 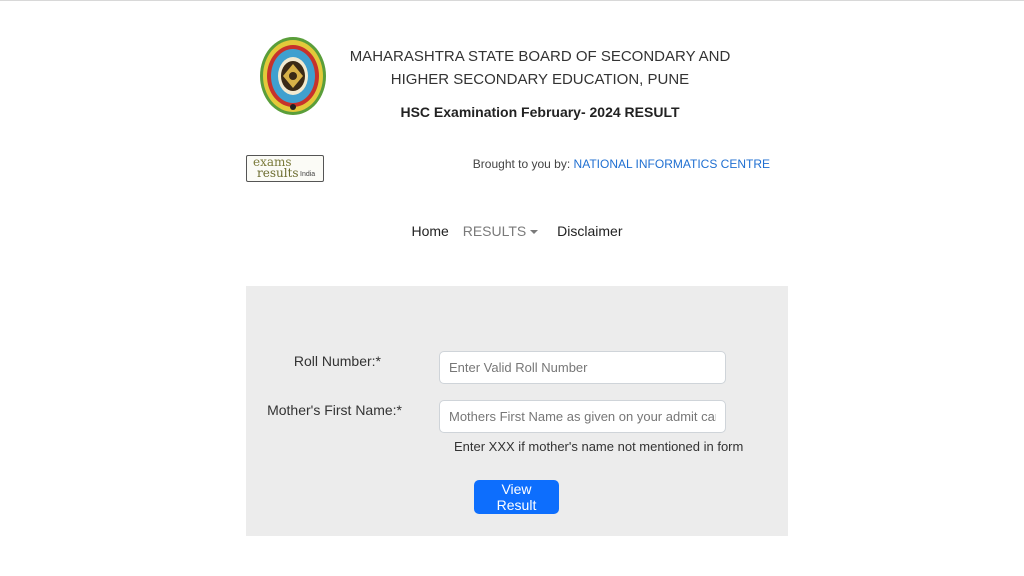 What do you see at coordinates (334, 410) in the screenshot?
I see `mother-name-label: Mother's First Name:*` at bounding box center [334, 410].